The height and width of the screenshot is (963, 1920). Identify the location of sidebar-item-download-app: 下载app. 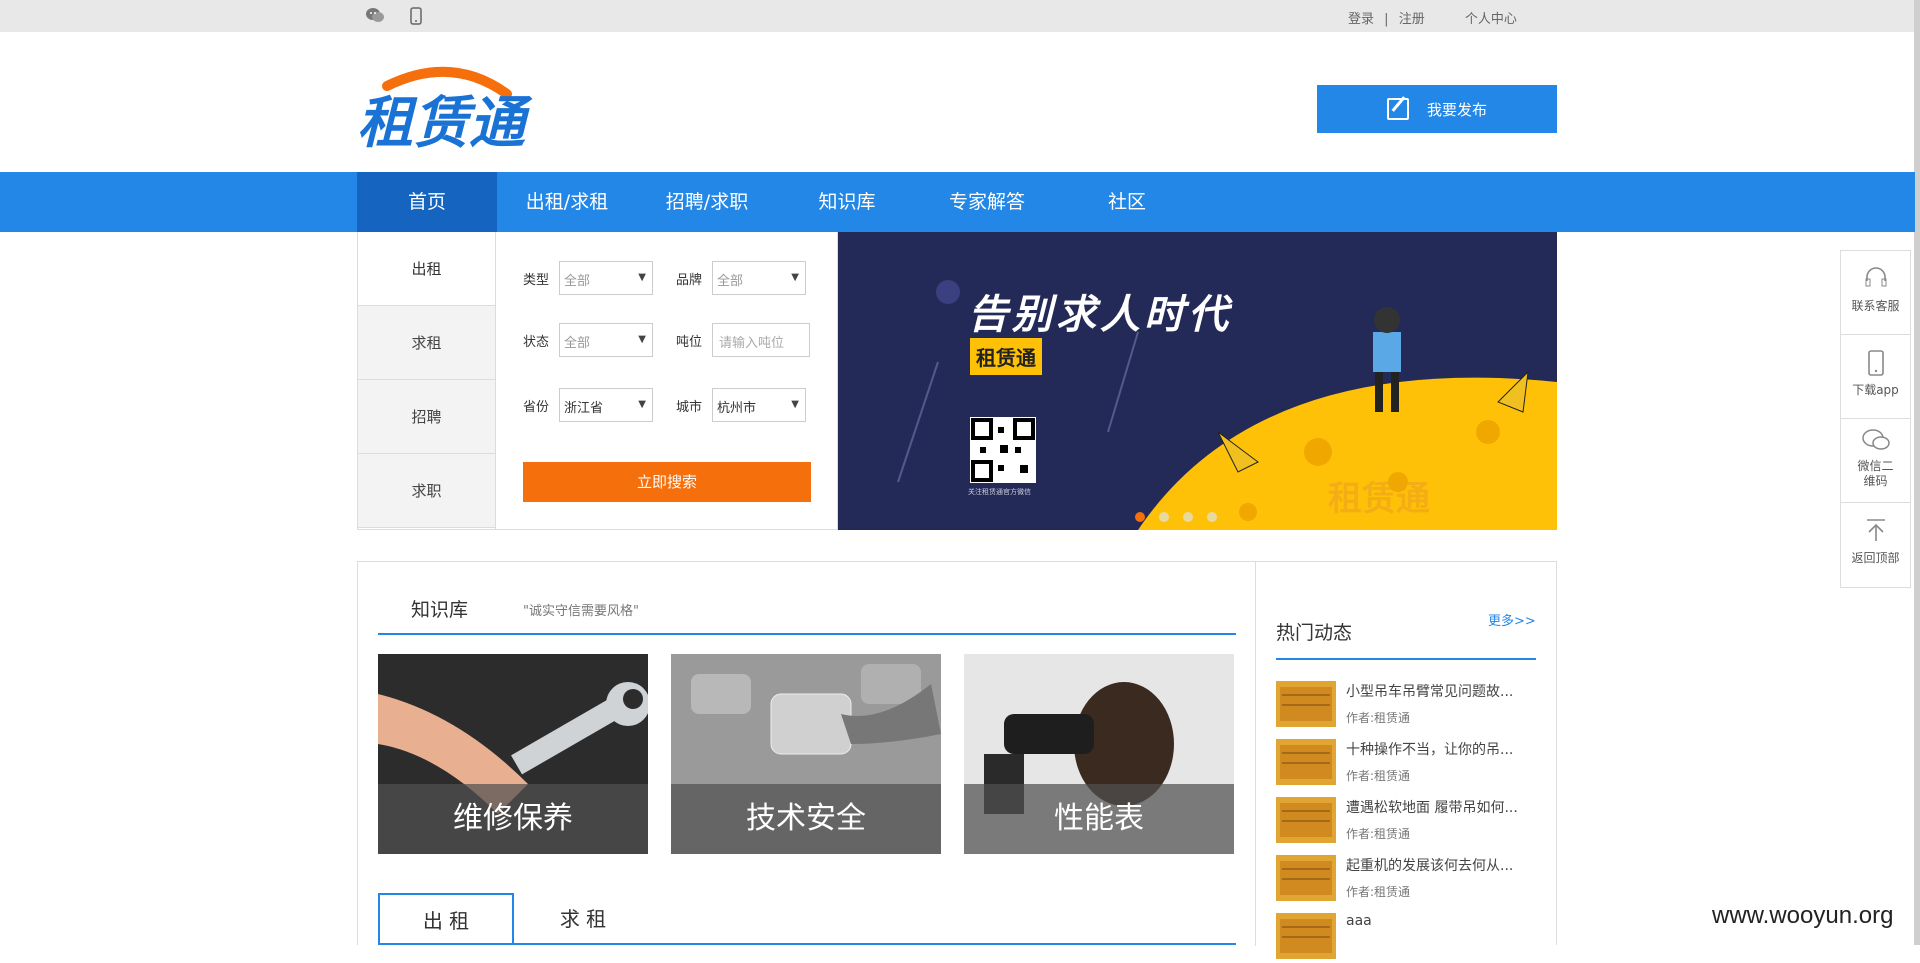
(1875, 377).